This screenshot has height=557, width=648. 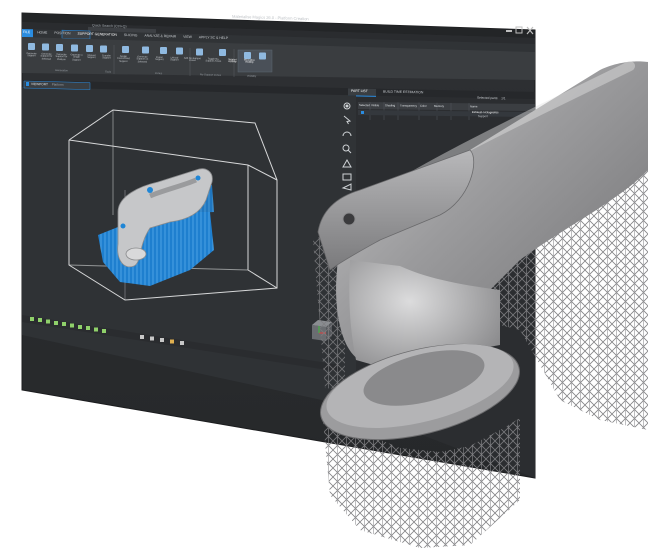 I want to click on flange-hole, so click(x=349, y=219).